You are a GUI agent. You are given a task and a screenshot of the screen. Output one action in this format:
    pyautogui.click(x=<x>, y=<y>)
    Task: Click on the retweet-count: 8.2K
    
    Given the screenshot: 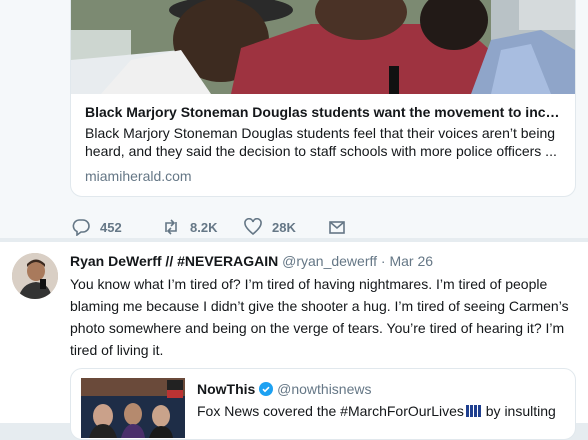 What is the action you would take?
    pyautogui.click(x=204, y=227)
    